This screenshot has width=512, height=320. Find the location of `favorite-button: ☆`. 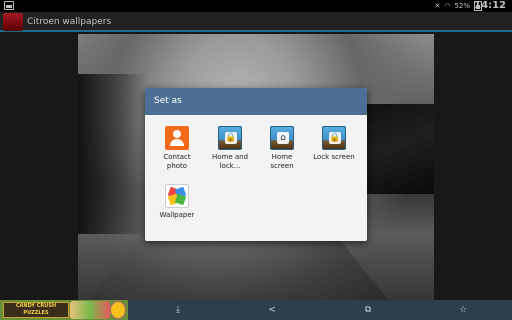

favorite-button: ☆ is located at coordinates (463, 310).